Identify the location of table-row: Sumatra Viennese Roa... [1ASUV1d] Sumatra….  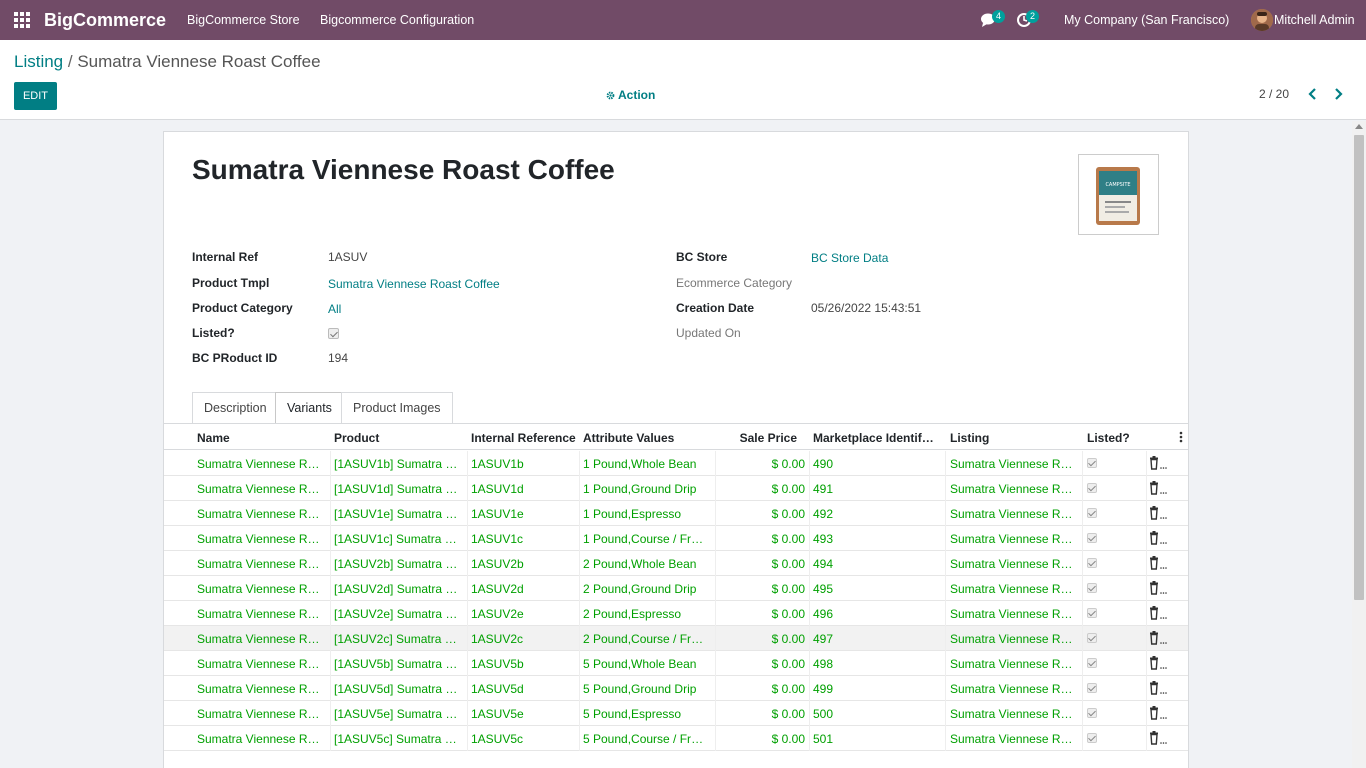
(676, 488).